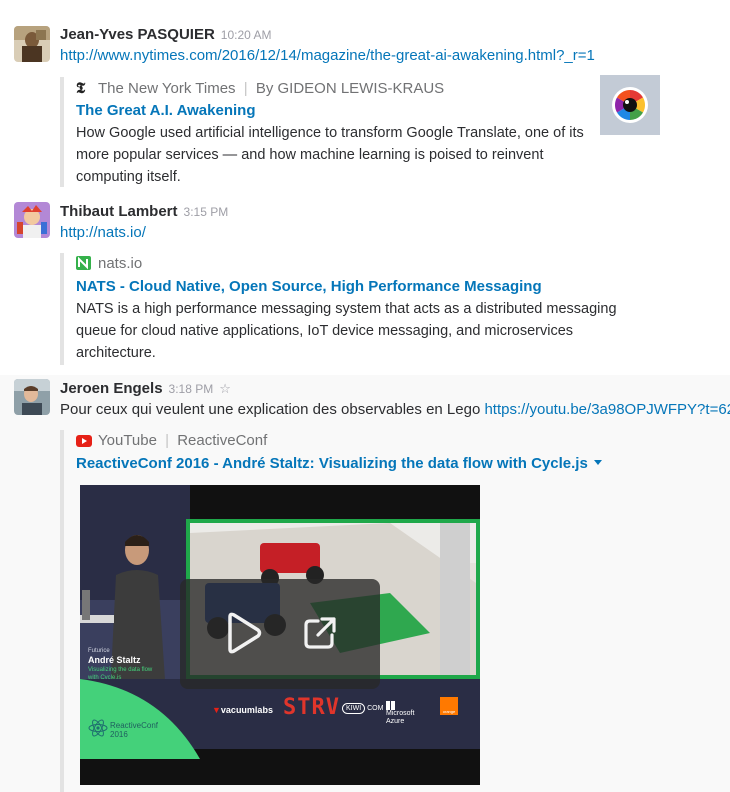 Image resolution: width=730 pixels, height=792 pixels. What do you see at coordinates (607, 409) in the screenshot?
I see `message-link: https://youtu.be/3a98OPJWFPY?t=629` at bounding box center [607, 409].